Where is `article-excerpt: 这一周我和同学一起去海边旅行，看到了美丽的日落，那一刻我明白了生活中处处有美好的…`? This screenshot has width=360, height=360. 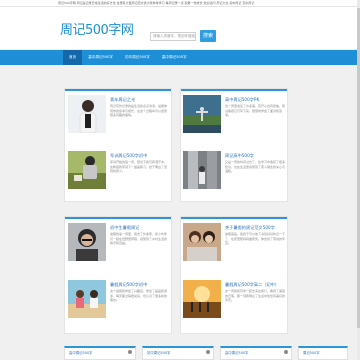
article-excerpt: 这一周我和同学一起去海边旅行，看到了美丽的日落，那一刻我明白了生活中处处有美好的… is located at coordinates (255, 296).